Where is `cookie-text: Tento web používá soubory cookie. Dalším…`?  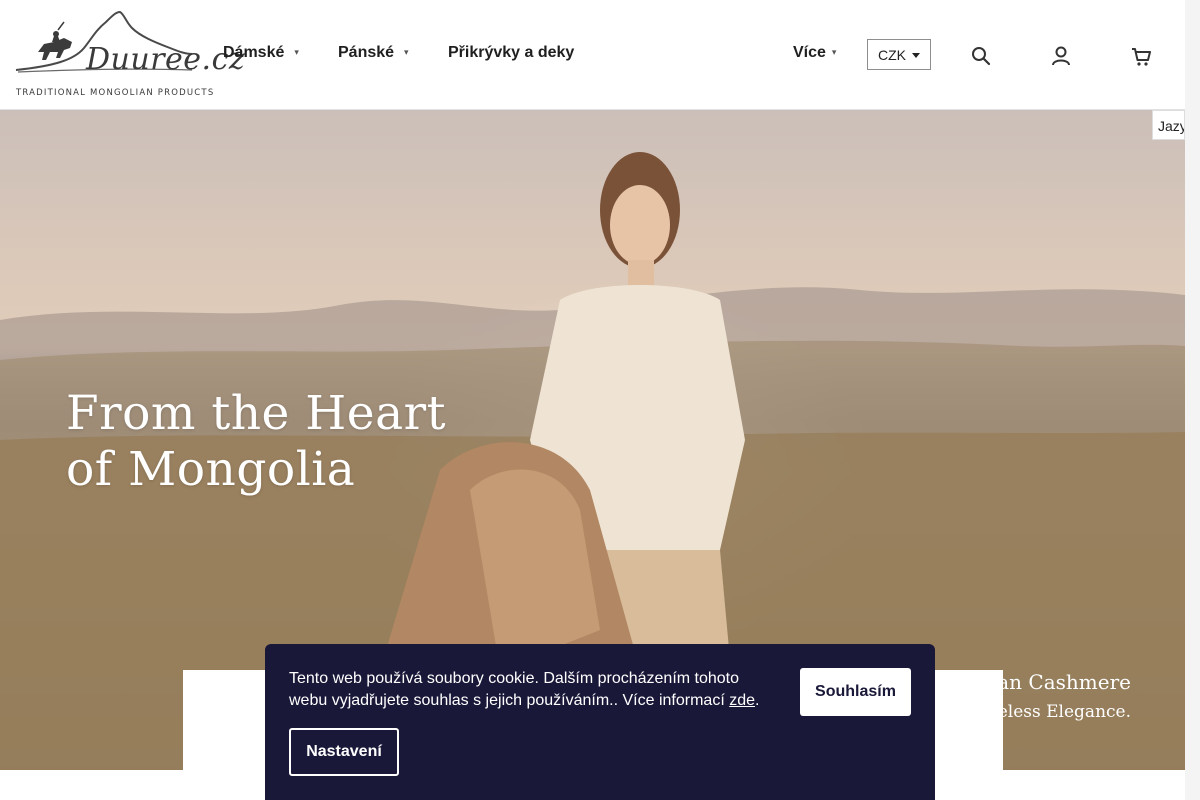
cookie-text: Tento web používá soubory cookie. Dalším… is located at coordinates (534, 690).